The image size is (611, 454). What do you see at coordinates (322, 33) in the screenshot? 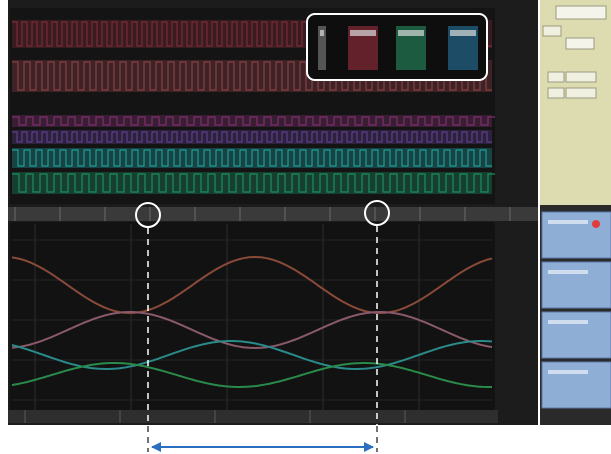
I see `channel-1-readout-value` at bounding box center [322, 33].